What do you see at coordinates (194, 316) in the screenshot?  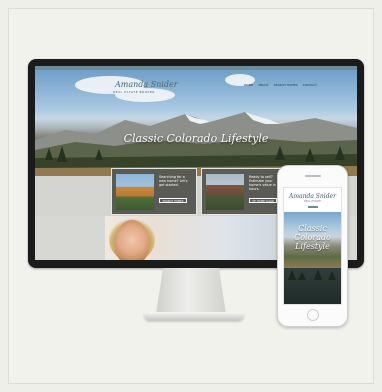 I see `monitor-base` at bounding box center [194, 316].